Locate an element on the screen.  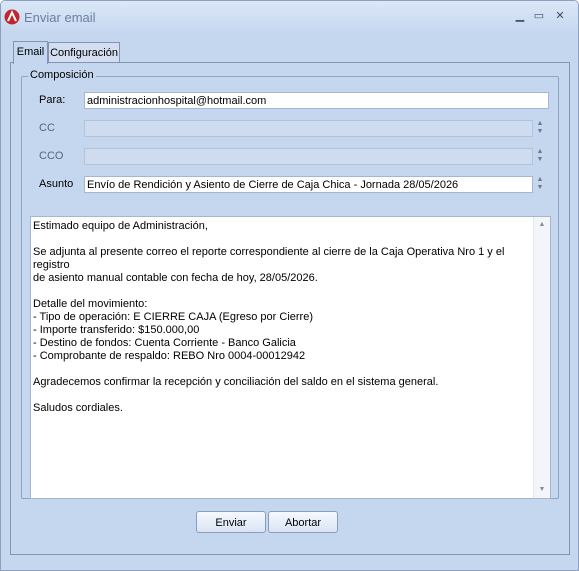
minimize-button: ▁ is located at coordinates (520, 16).